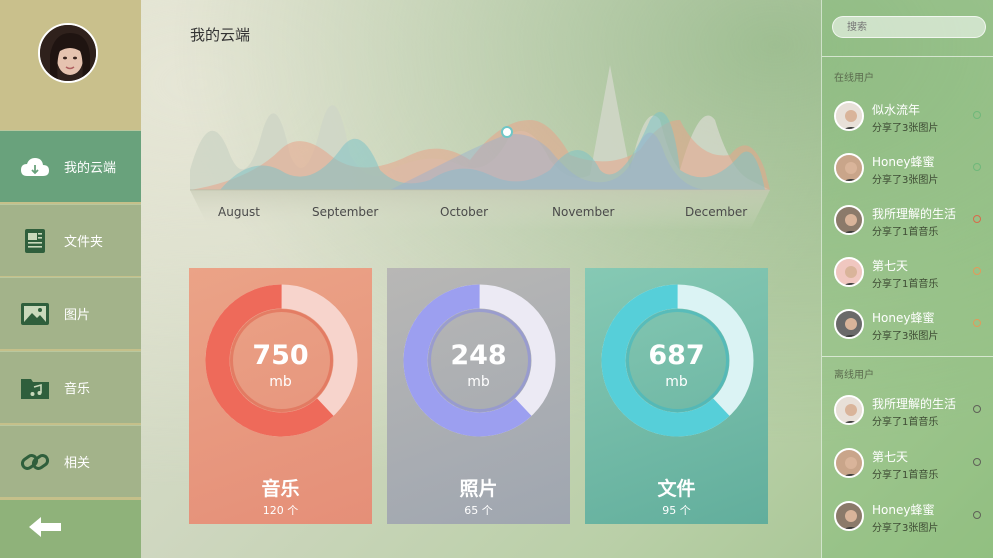  I want to click on item-count: 120 个, so click(280, 510).